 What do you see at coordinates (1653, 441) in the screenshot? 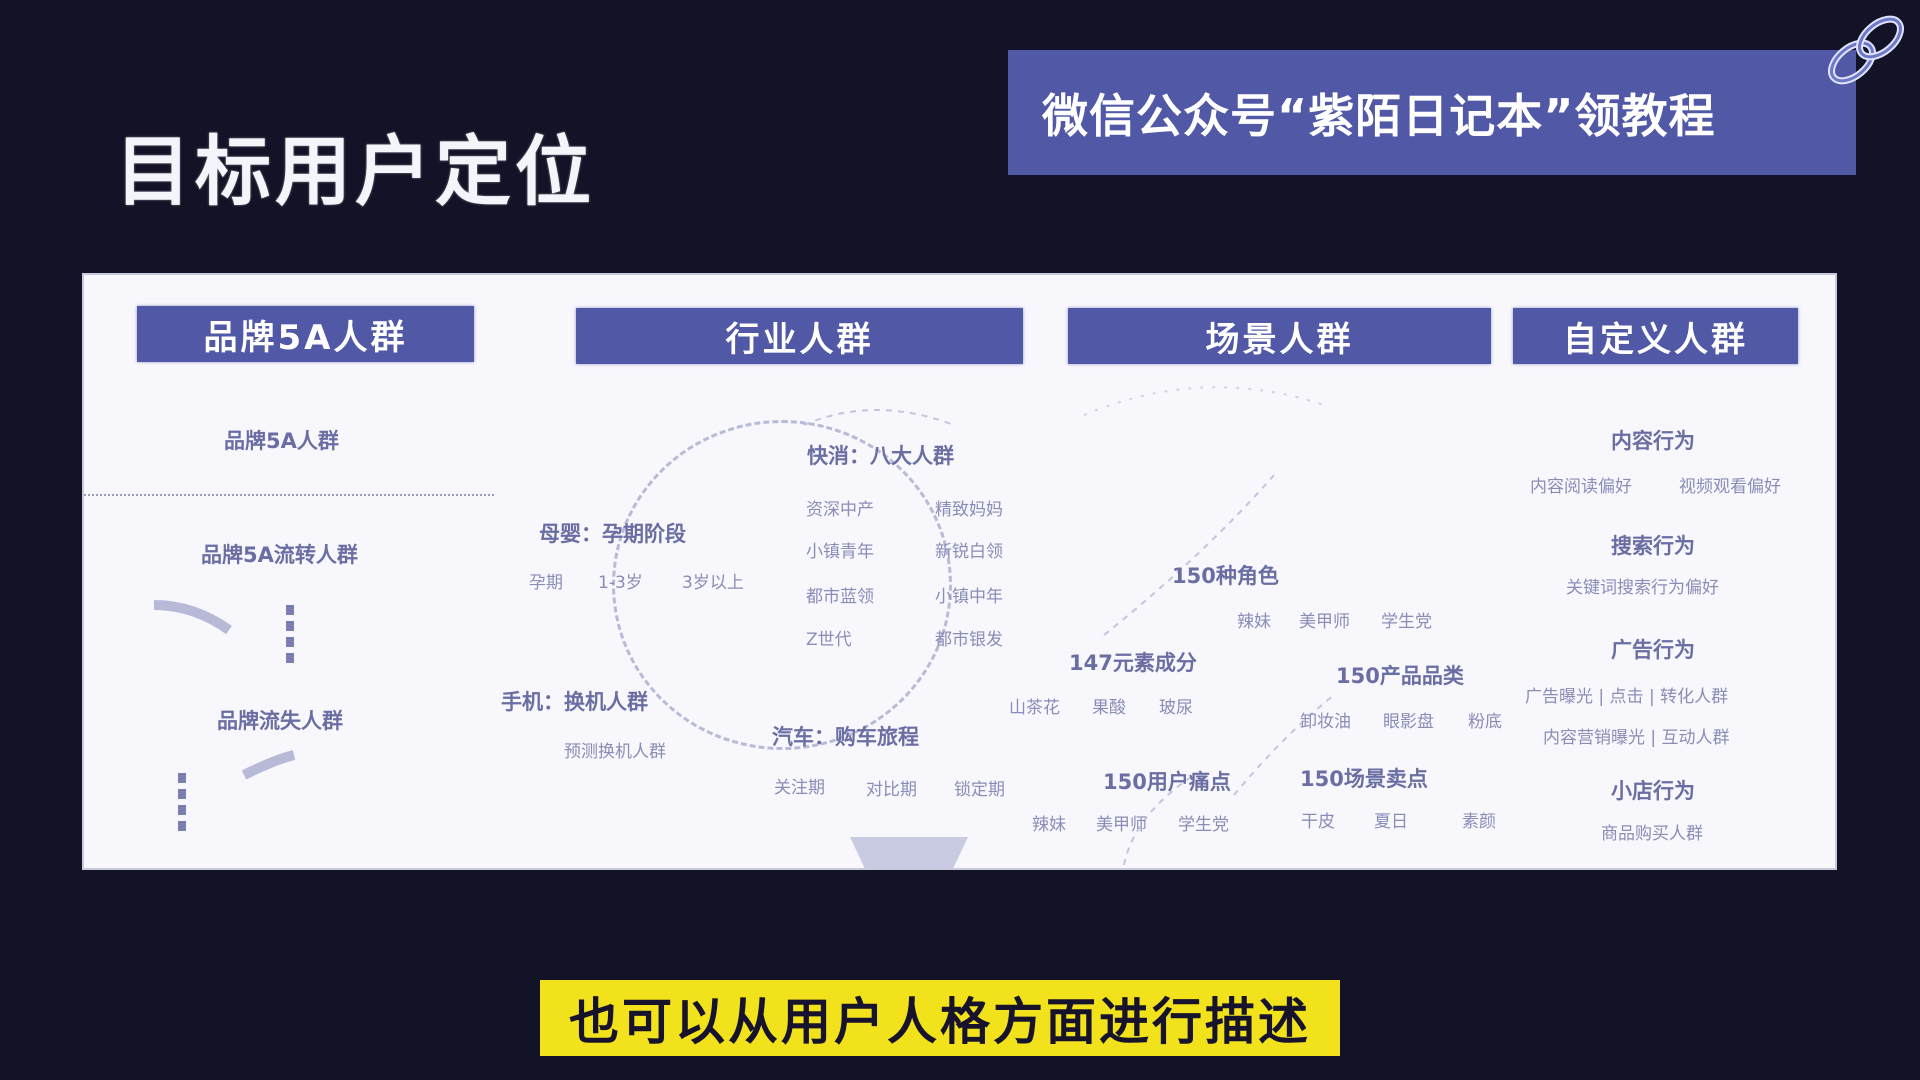
I see `content-behavior-title: 内容行为` at bounding box center [1653, 441].